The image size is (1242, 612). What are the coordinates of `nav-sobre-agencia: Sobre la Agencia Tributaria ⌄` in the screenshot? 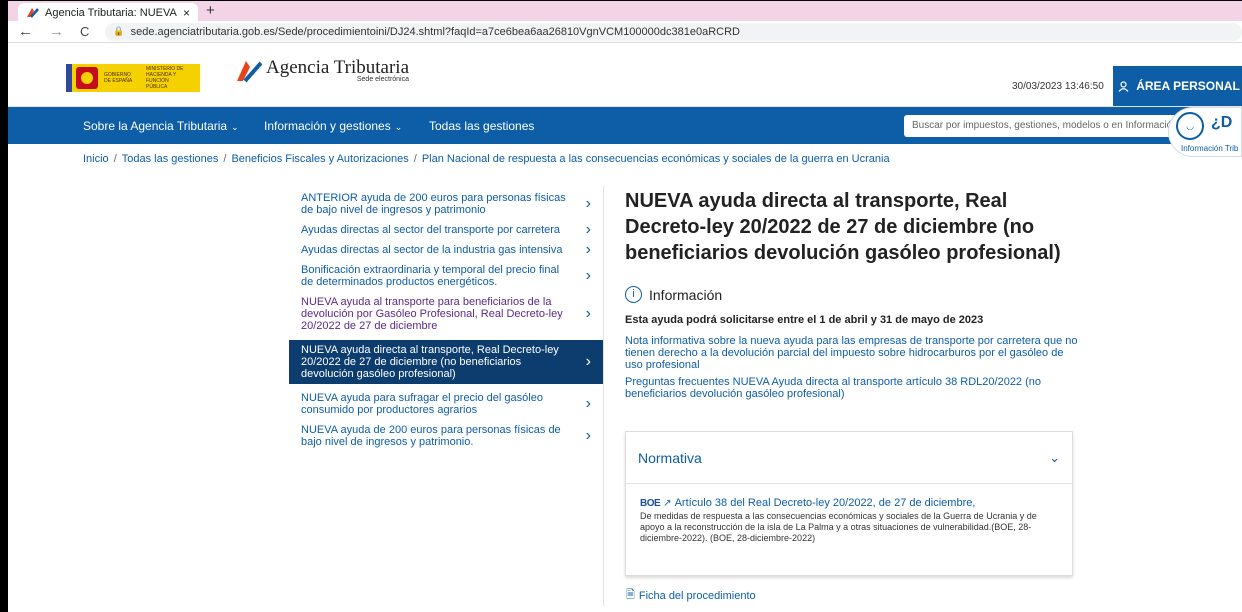 It's located at (161, 126).